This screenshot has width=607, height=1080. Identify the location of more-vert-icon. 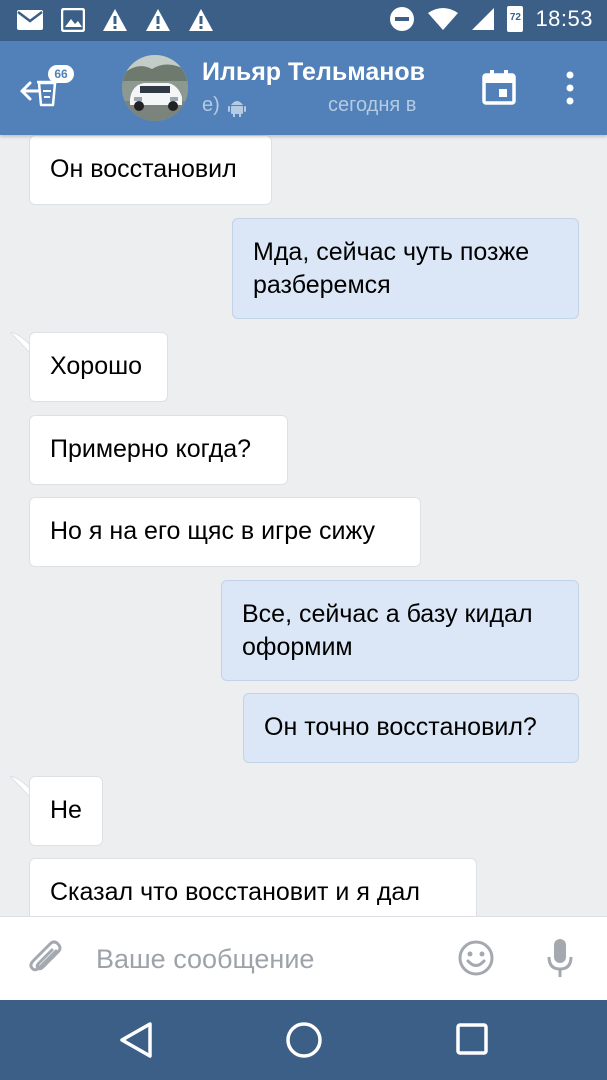
(570, 88).